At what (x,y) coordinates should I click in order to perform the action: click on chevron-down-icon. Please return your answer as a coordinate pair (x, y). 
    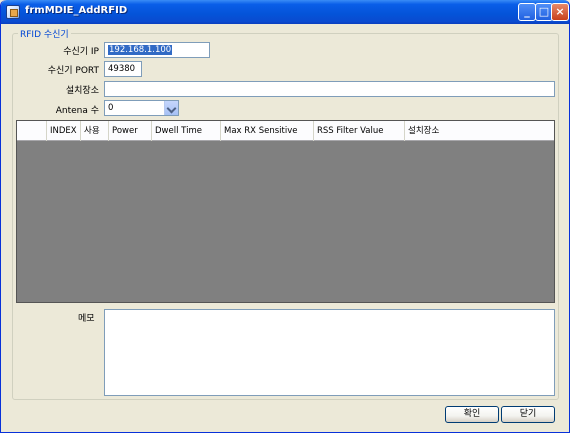
    Looking at the image, I should click on (171, 108).